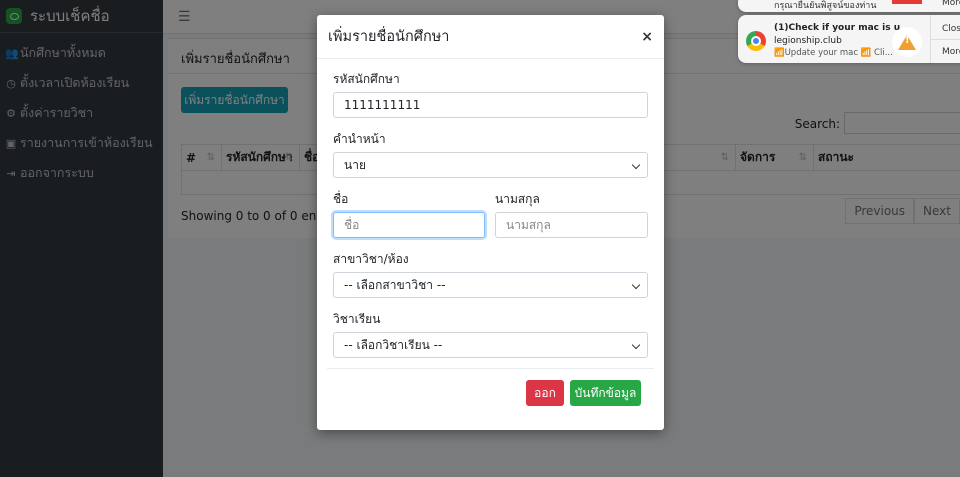 The image size is (960, 477). I want to click on student-id-label: รหัสนักศึกษา, so click(366, 79).